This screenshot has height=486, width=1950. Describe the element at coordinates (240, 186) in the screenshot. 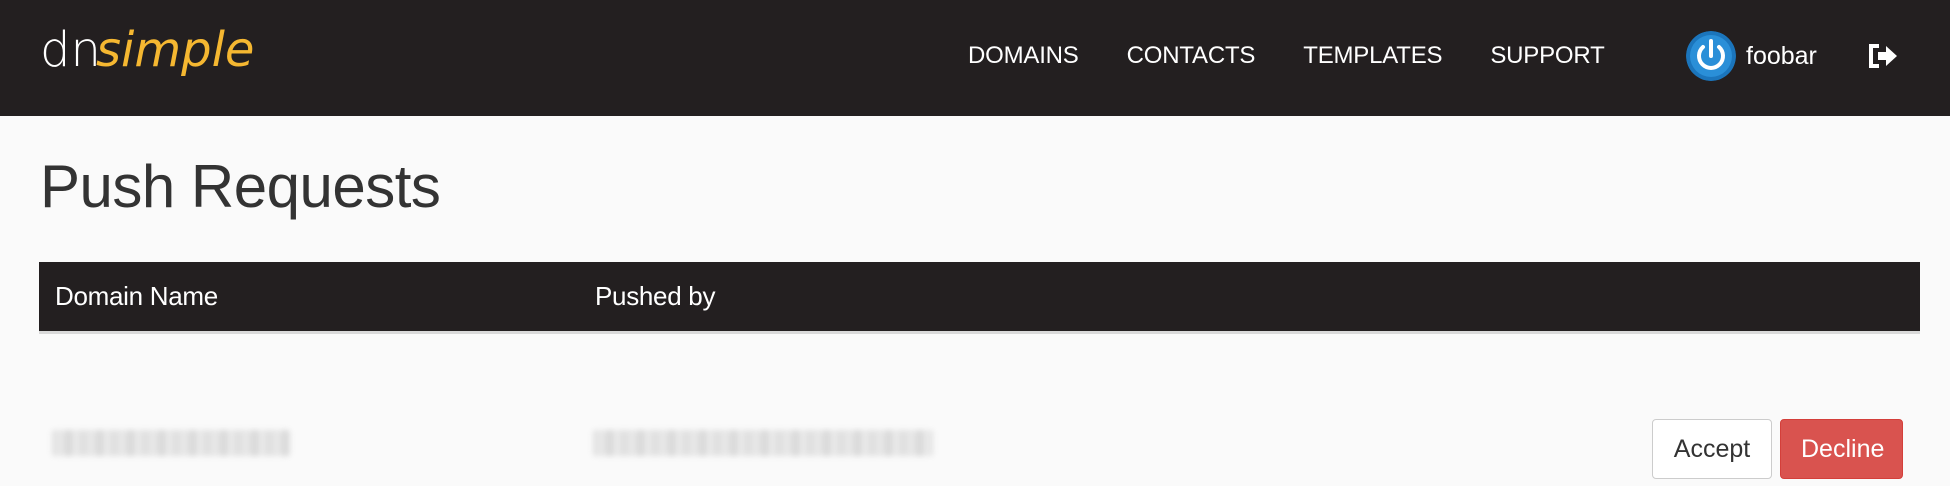

I see `page-title: Push Requests` at that location.